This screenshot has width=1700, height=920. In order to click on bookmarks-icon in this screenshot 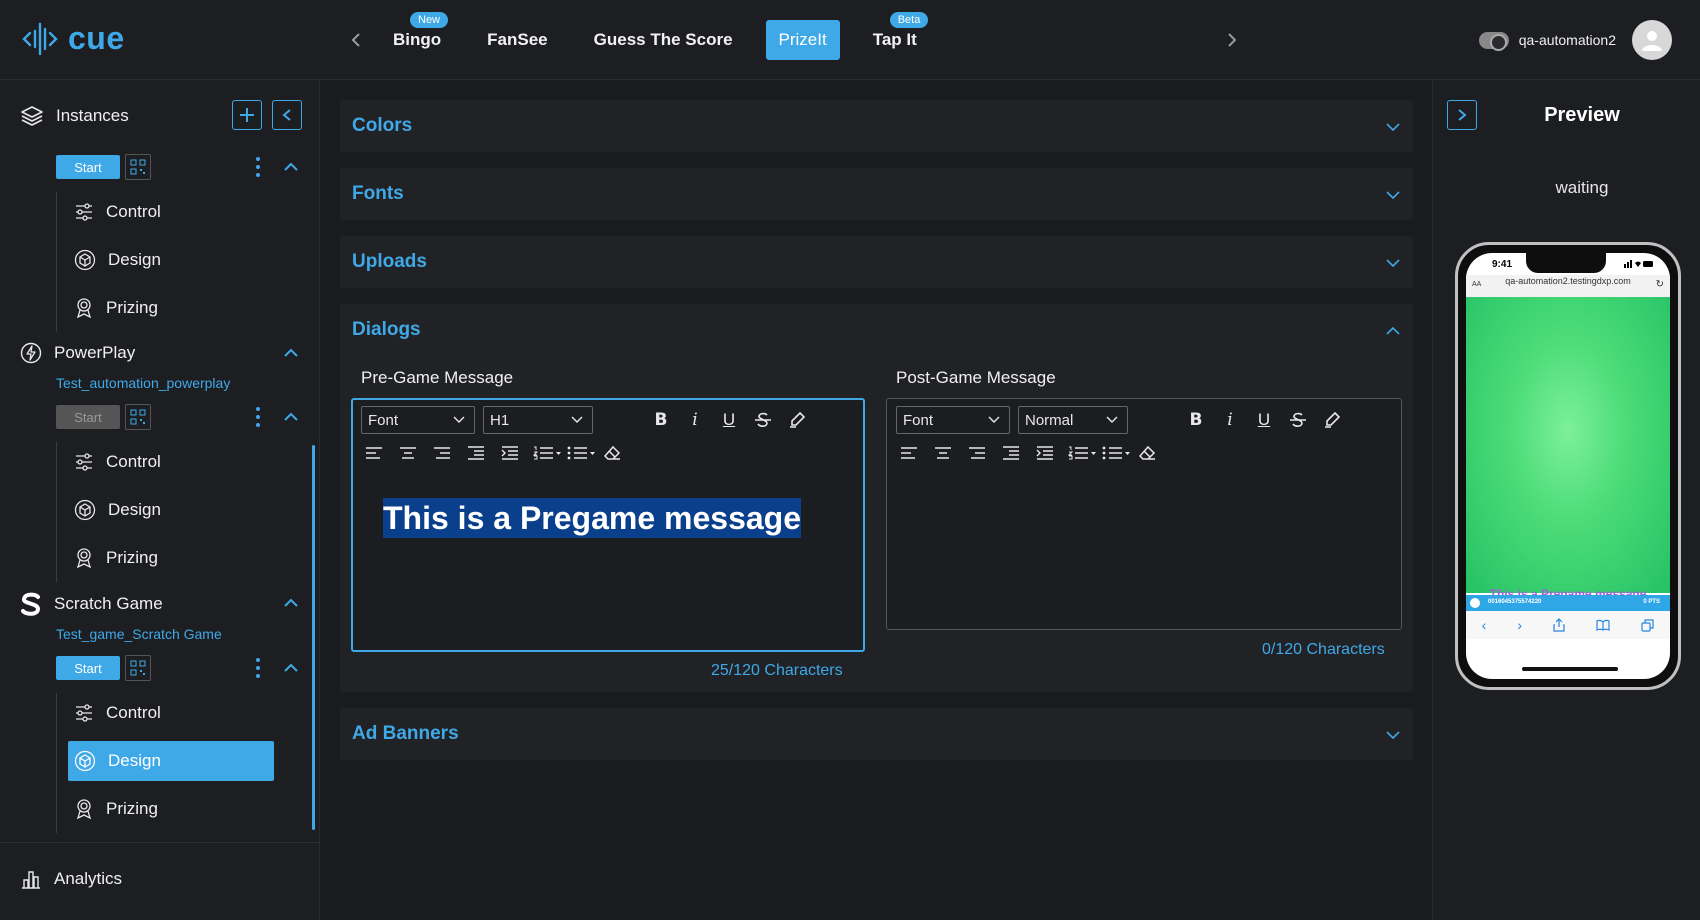, I will do `click(1603, 625)`.